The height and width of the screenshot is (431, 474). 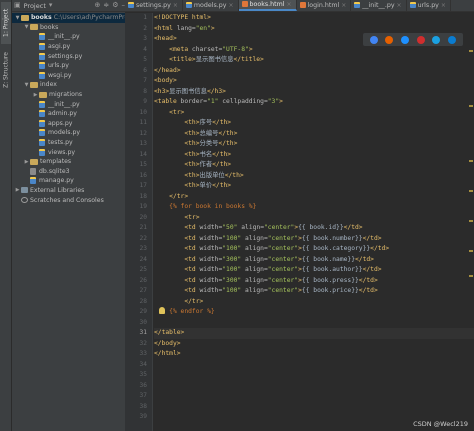 What do you see at coordinates (68, 66) in the screenshot?
I see `tree-item-urls-py: urls.py` at bounding box center [68, 66].